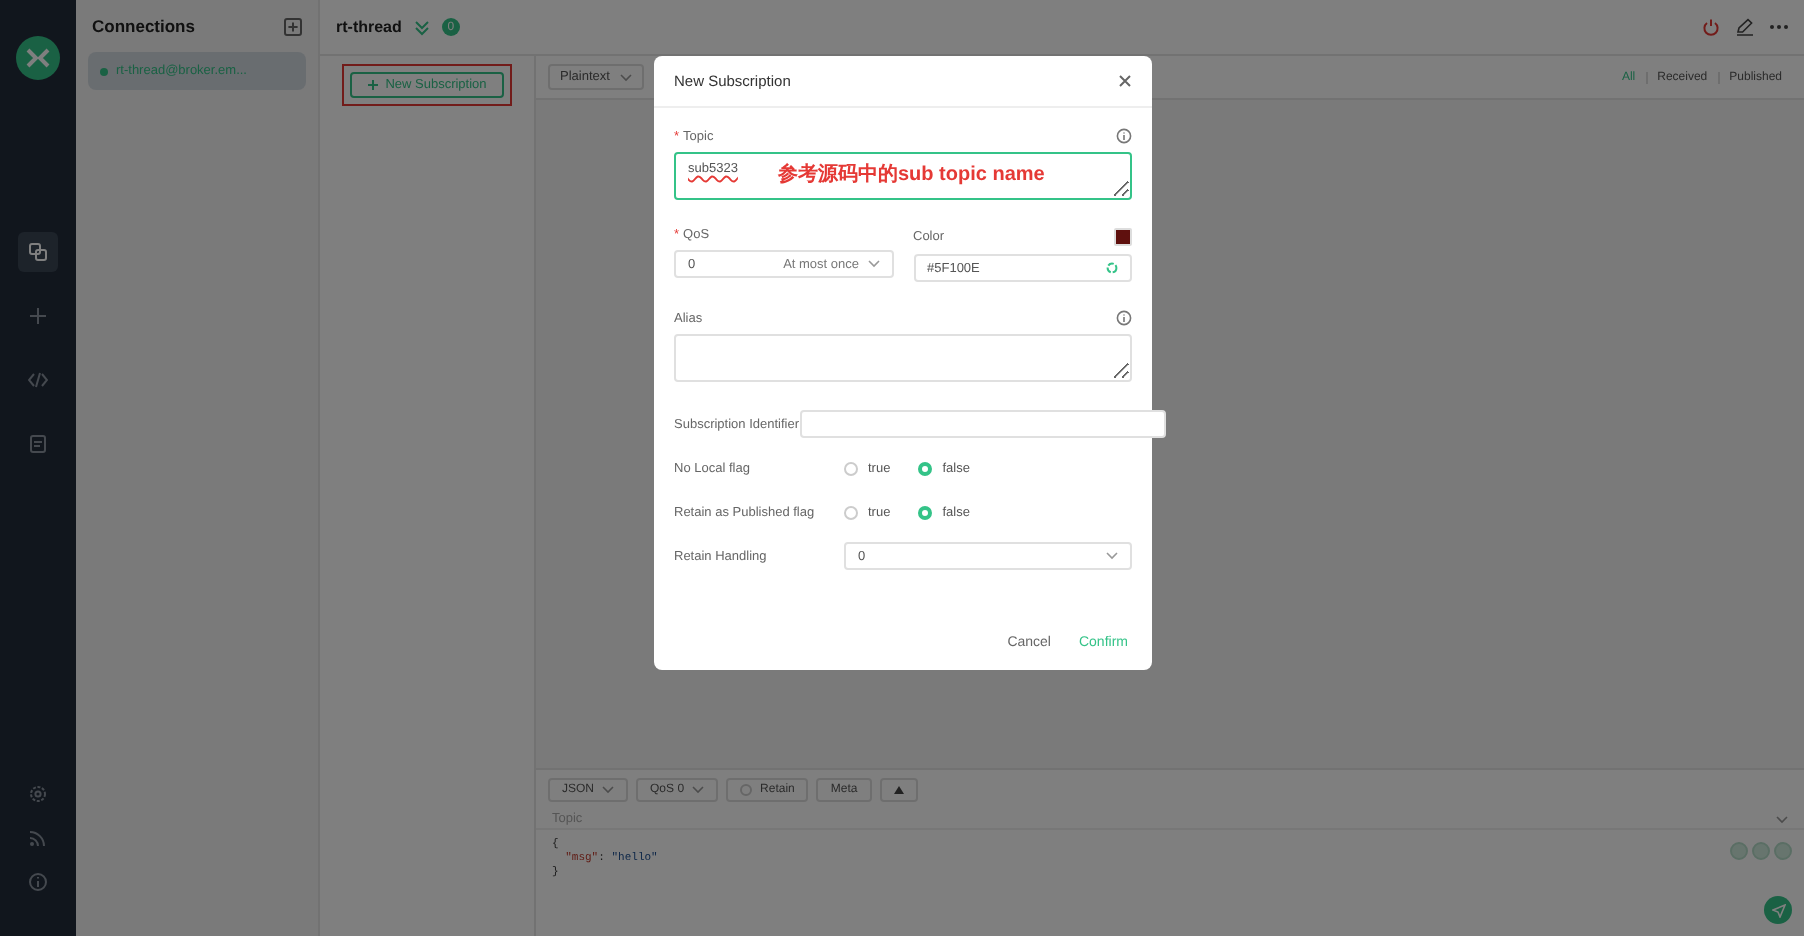  What do you see at coordinates (1112, 268) in the screenshot?
I see `refresh-icon` at bounding box center [1112, 268].